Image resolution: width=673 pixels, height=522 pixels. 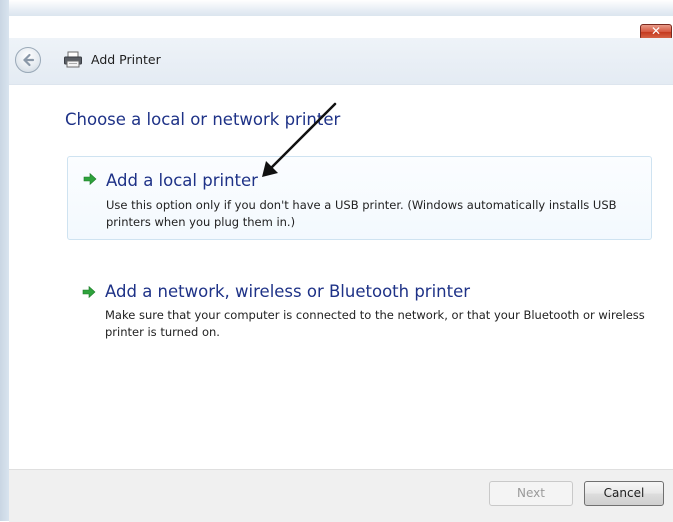 I want to click on window-frame-top, so click(x=336, y=8).